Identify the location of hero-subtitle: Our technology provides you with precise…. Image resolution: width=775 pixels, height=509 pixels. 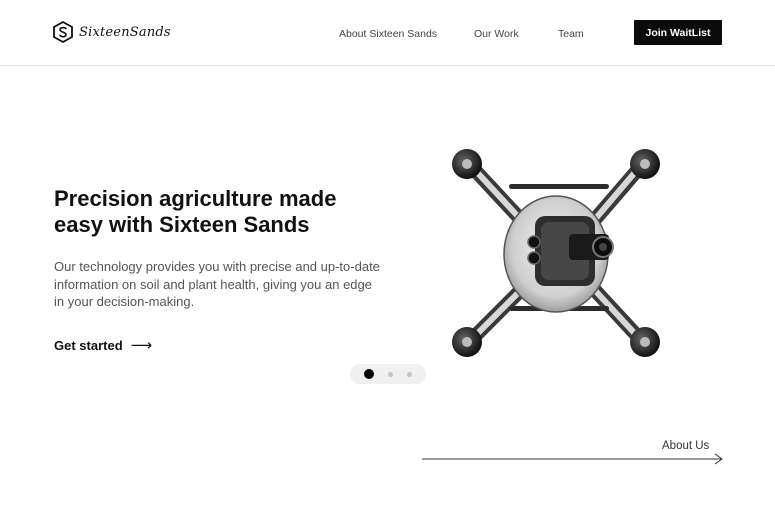
(217, 284).